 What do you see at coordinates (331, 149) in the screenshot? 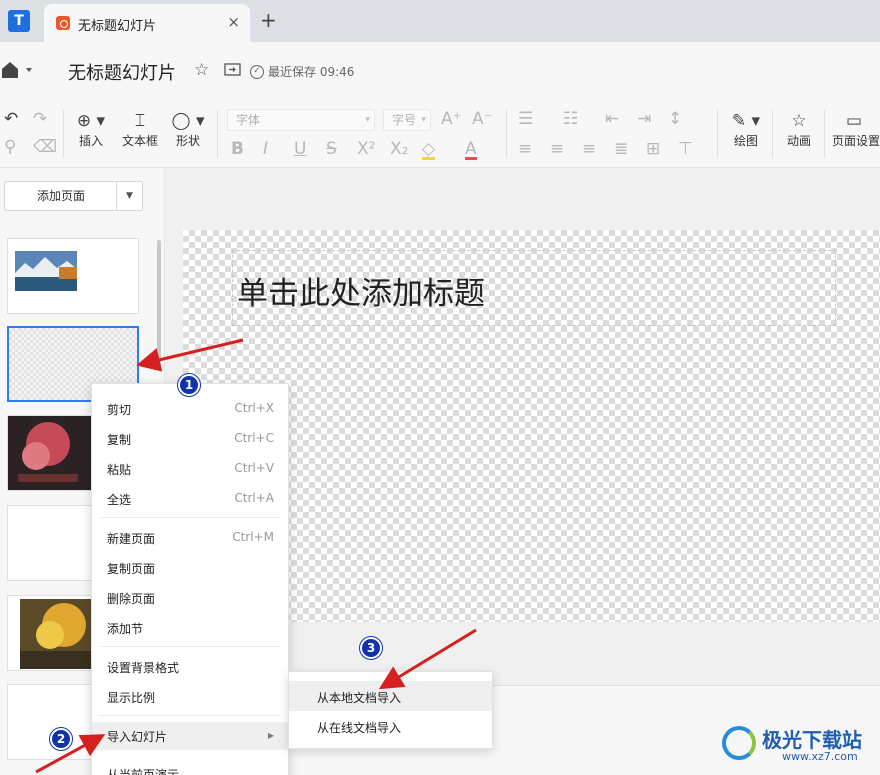
I see `strikethrough-icon: S` at bounding box center [331, 149].